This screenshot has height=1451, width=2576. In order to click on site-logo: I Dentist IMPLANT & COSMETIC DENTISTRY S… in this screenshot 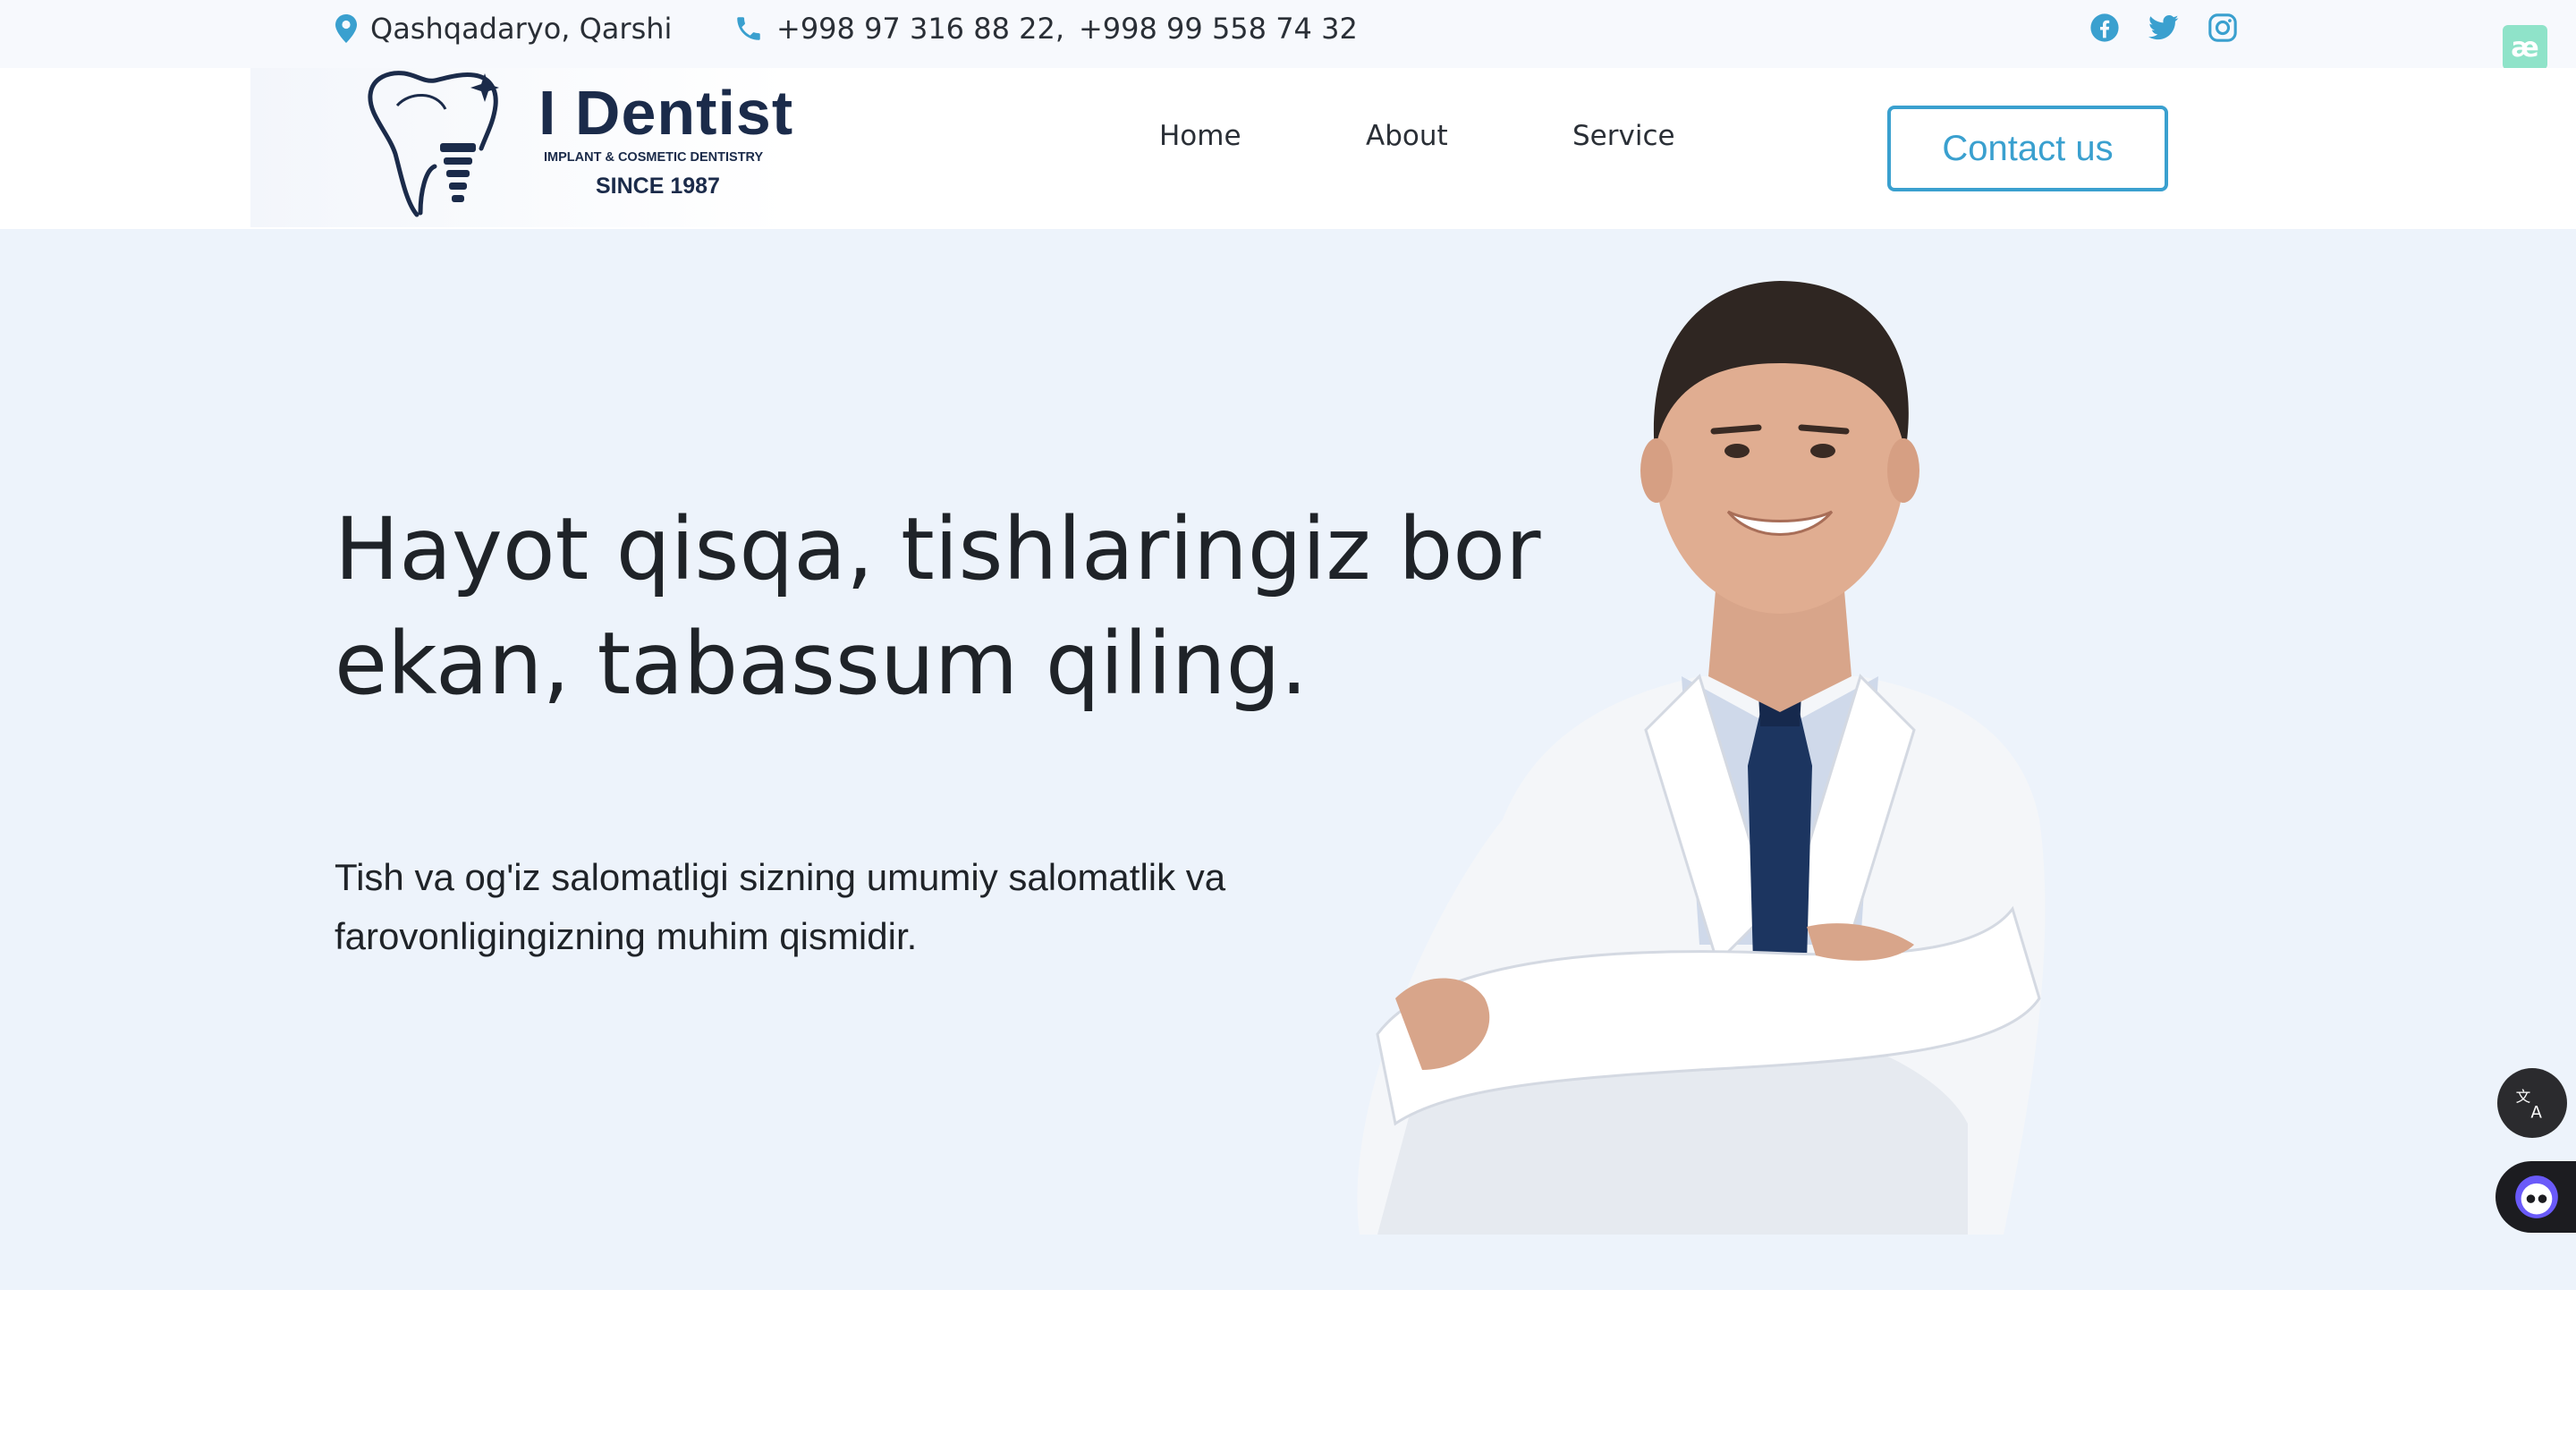, I will do `click(521, 148)`.